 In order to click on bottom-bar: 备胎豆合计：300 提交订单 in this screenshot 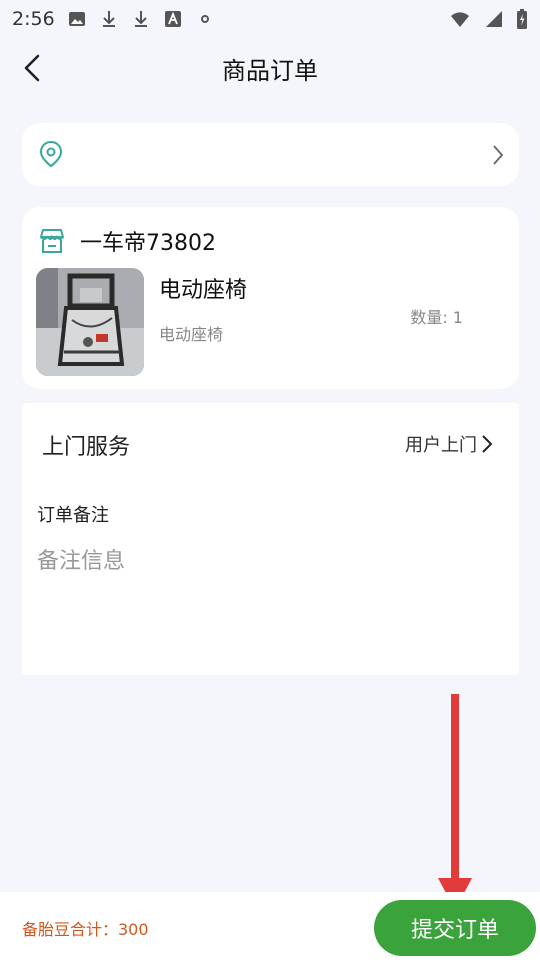, I will do `click(270, 926)`.